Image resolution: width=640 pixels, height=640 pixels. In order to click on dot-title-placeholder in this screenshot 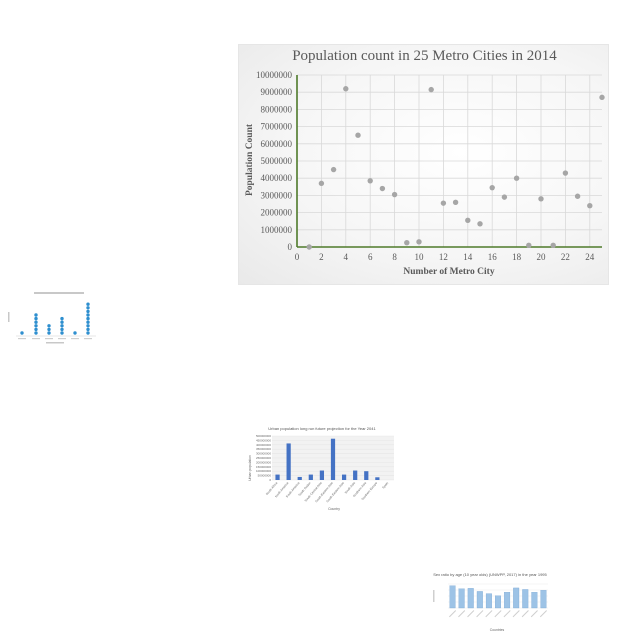, I will do `click(59, 293)`.